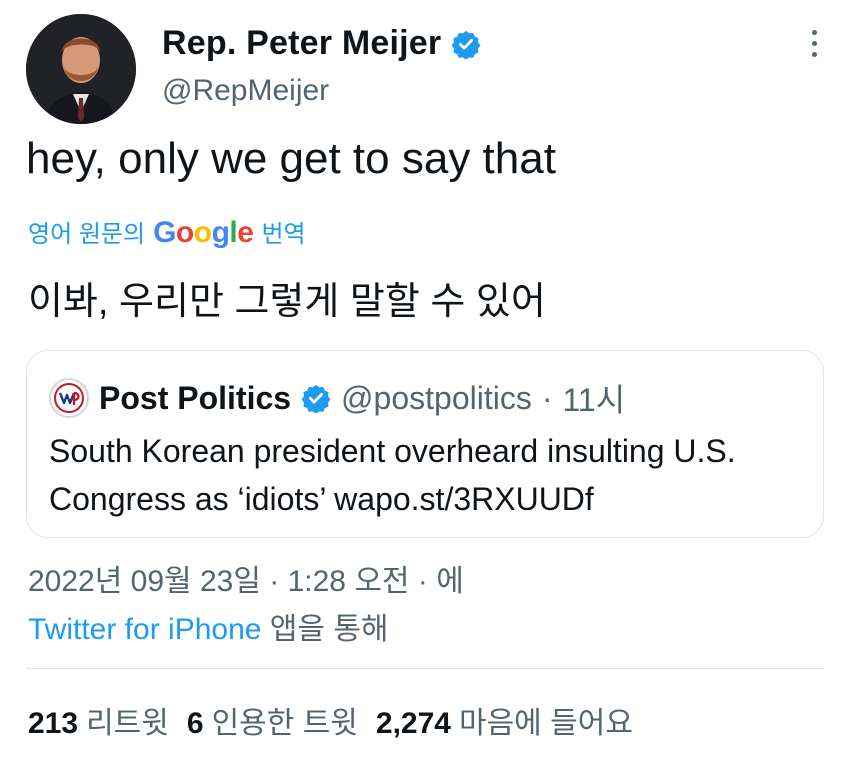  I want to click on quoted-author-handle: @postpolitics, so click(436, 398).